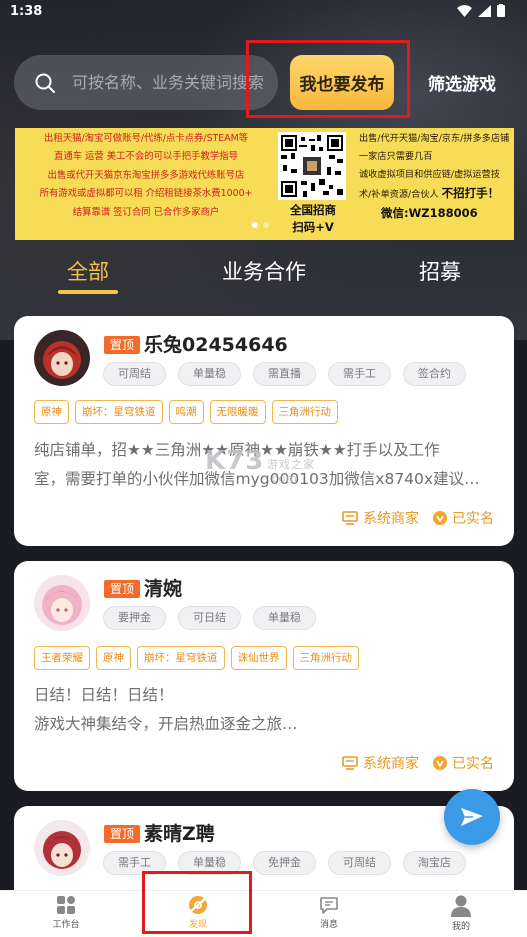 The image size is (527, 937). What do you see at coordinates (263, 913) in the screenshot?
I see `bottom-navigation: 工作台 发现 消息 我的` at bounding box center [263, 913].